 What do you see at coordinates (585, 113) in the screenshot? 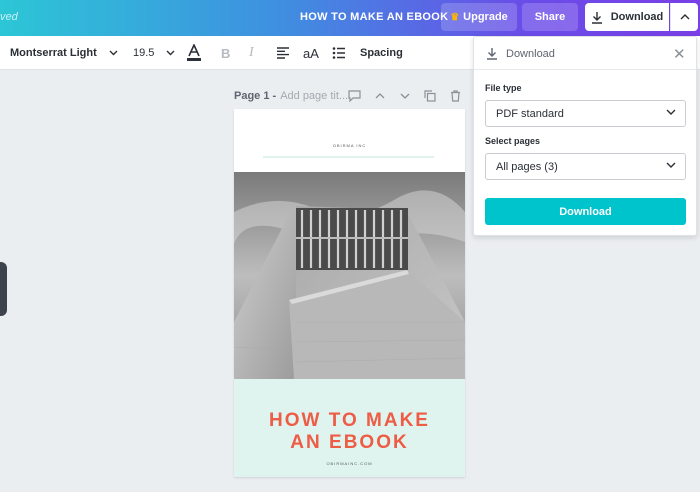
I see `file-type-select: PDF standard` at bounding box center [585, 113].